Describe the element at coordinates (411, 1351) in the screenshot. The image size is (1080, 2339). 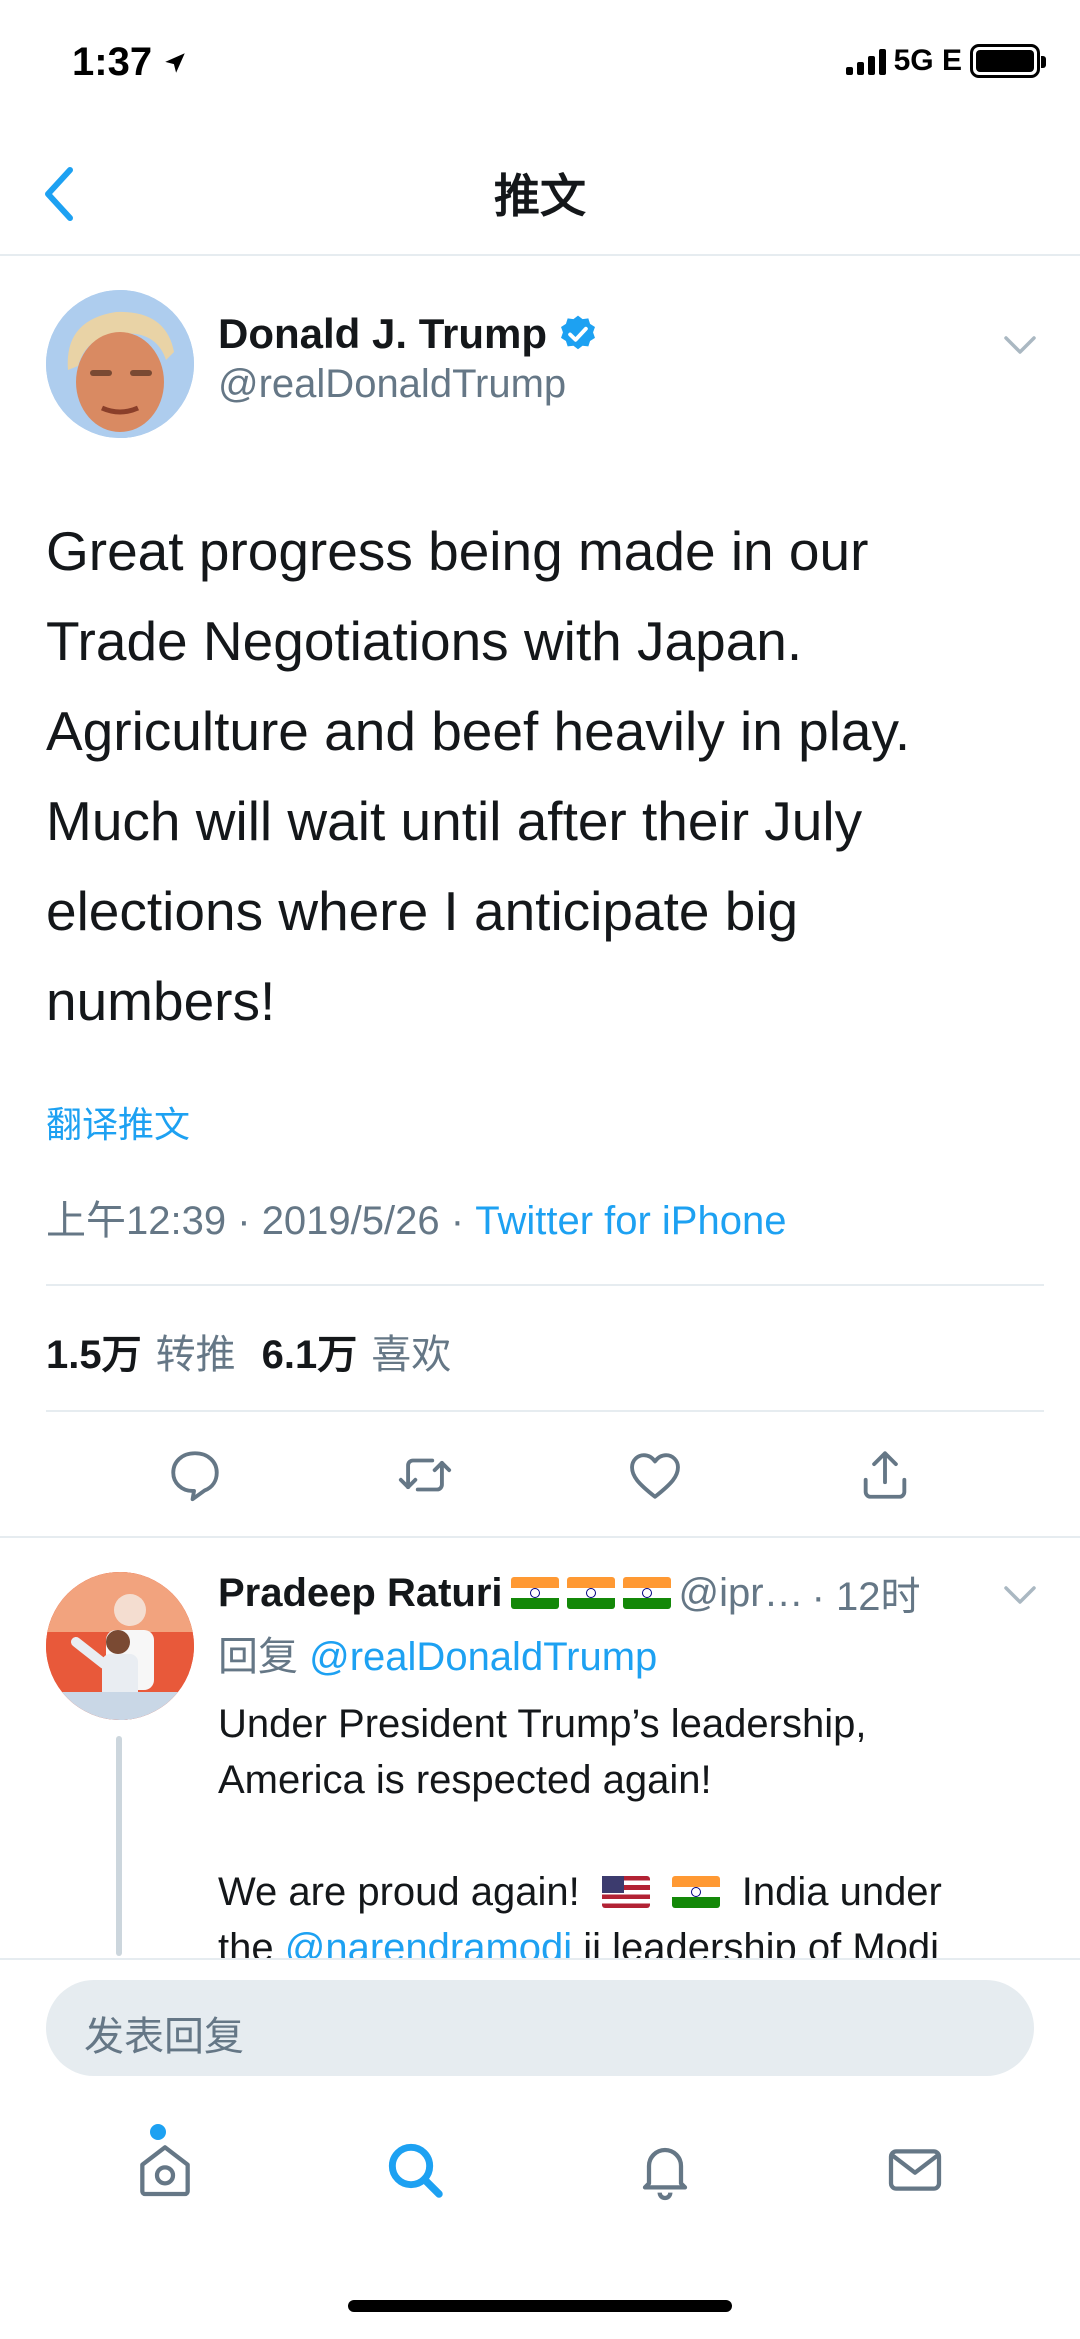
I see `like-label: 喜欢` at that location.